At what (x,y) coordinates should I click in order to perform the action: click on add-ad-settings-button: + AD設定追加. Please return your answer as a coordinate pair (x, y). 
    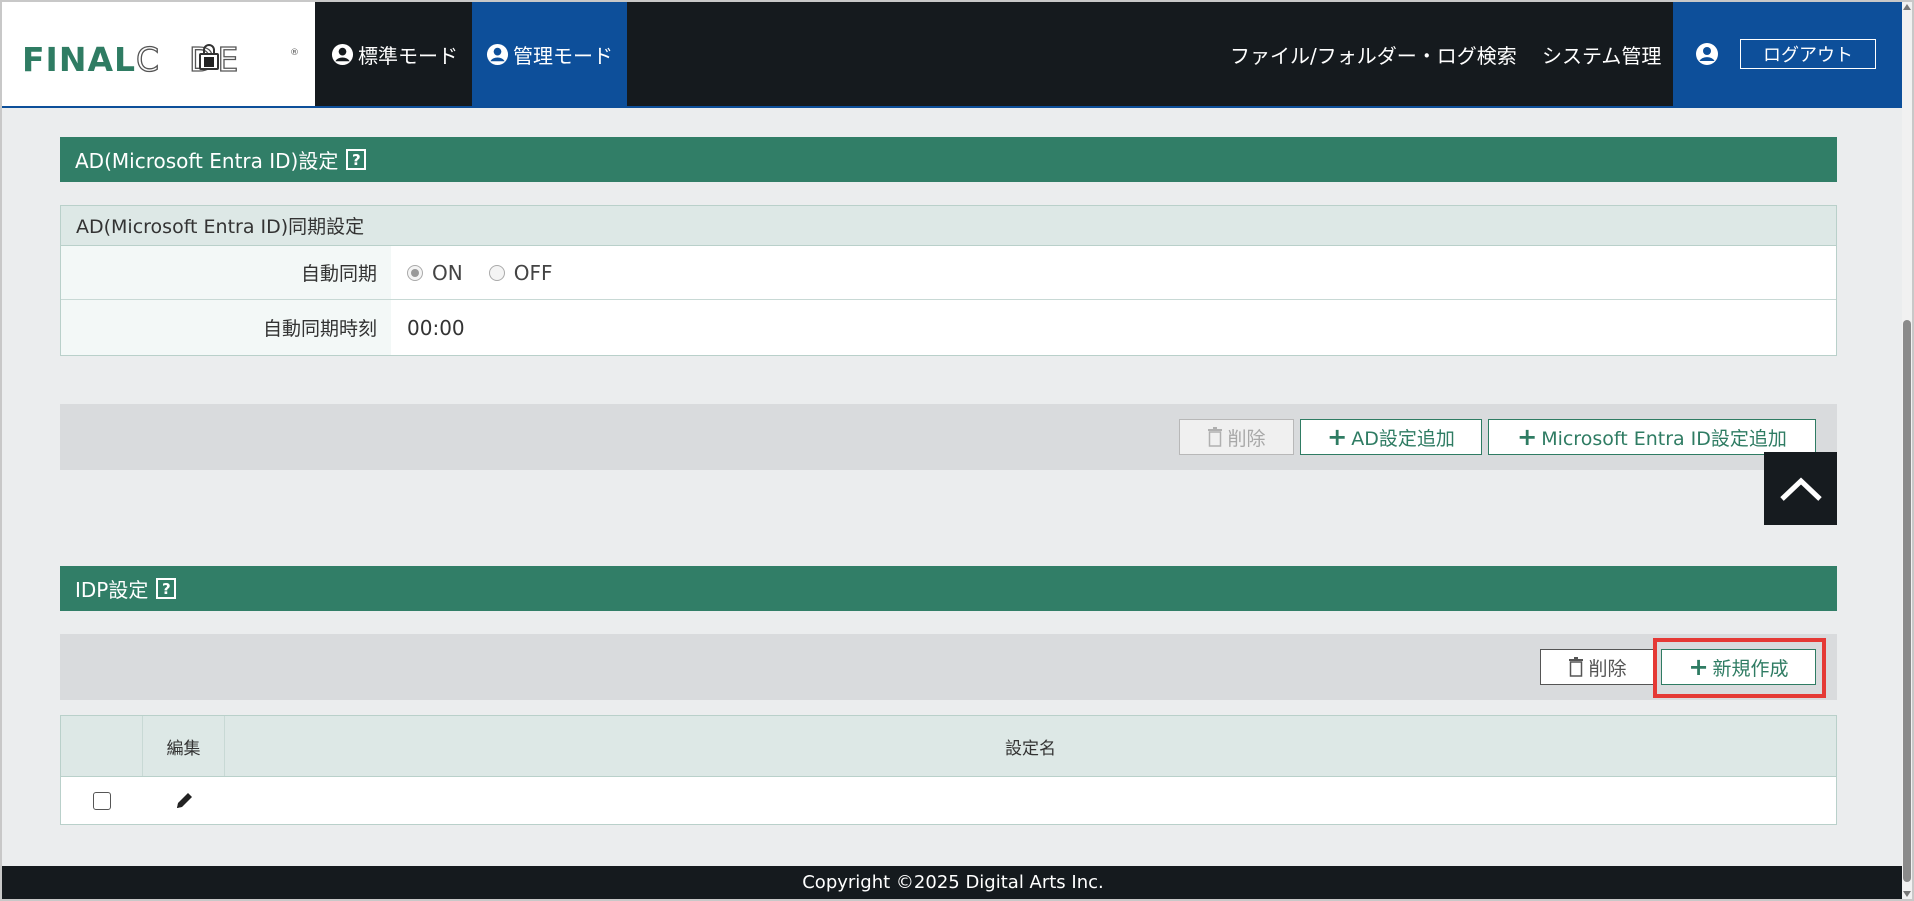
    Looking at the image, I should click on (1391, 437).